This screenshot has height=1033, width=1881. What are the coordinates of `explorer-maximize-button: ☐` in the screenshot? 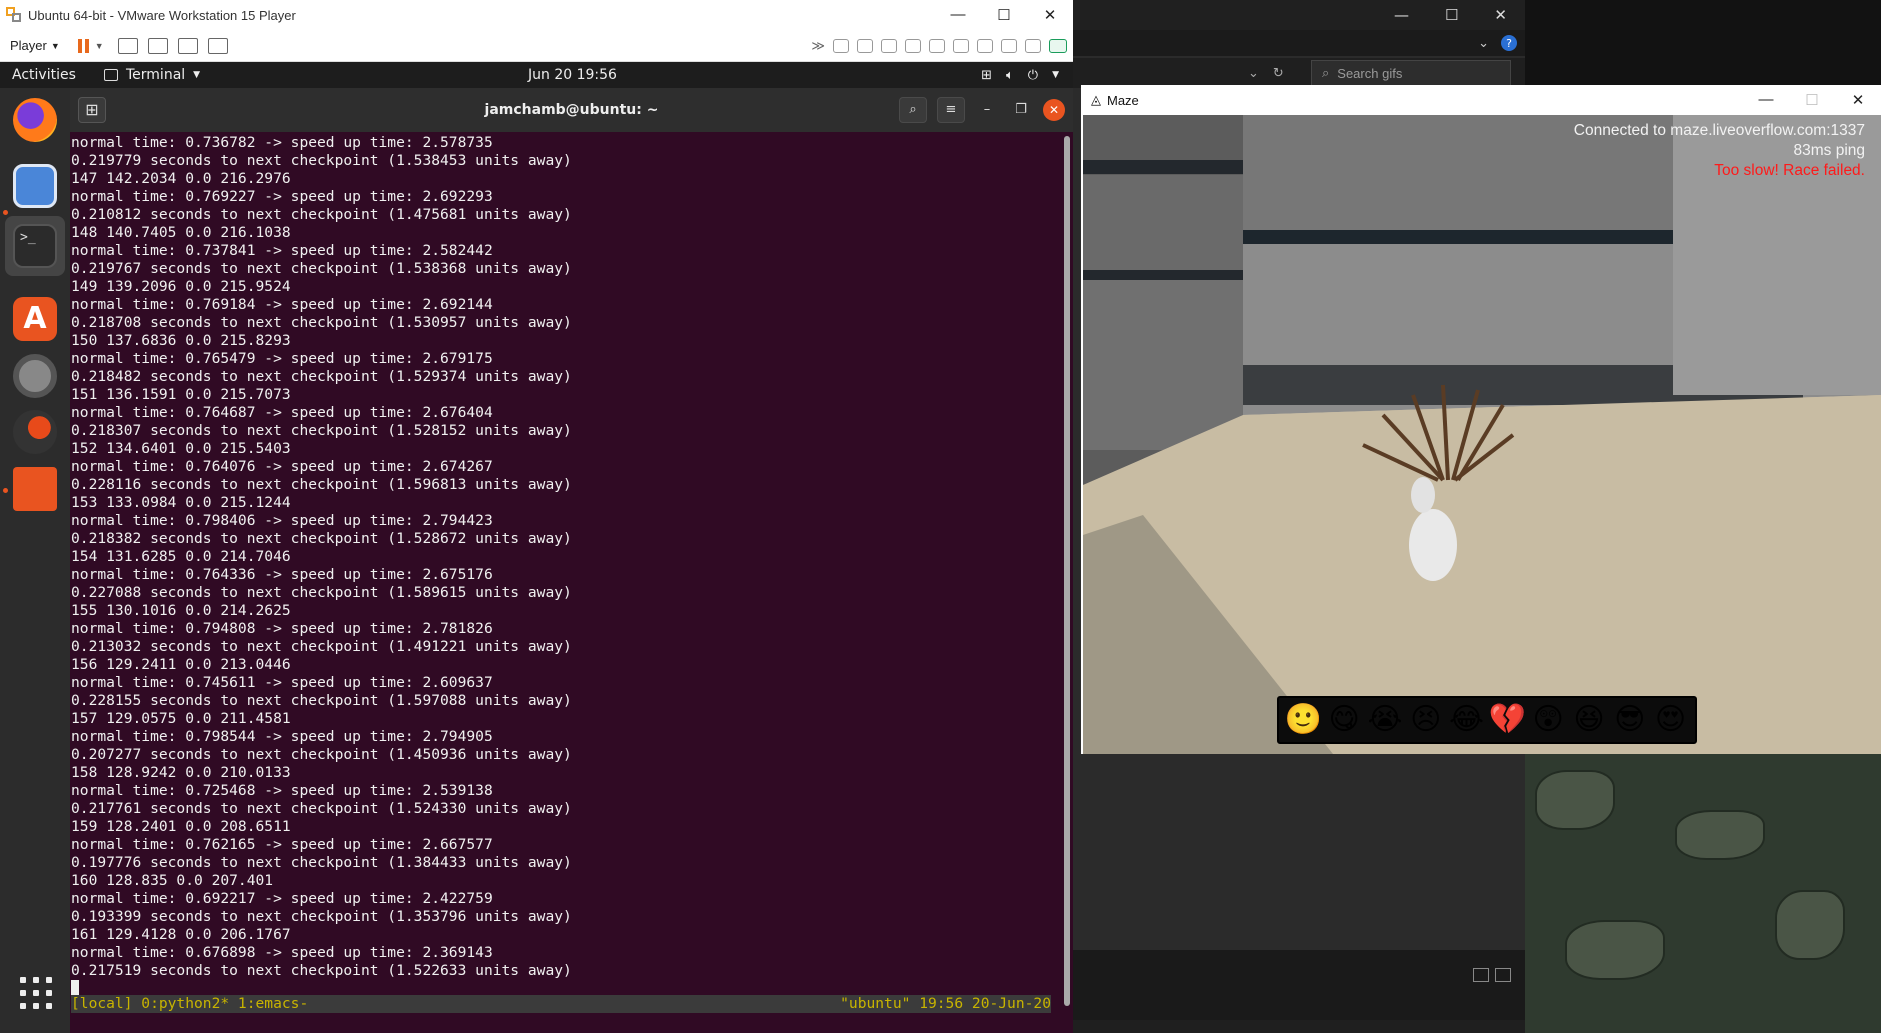 It's located at (1451, 15).